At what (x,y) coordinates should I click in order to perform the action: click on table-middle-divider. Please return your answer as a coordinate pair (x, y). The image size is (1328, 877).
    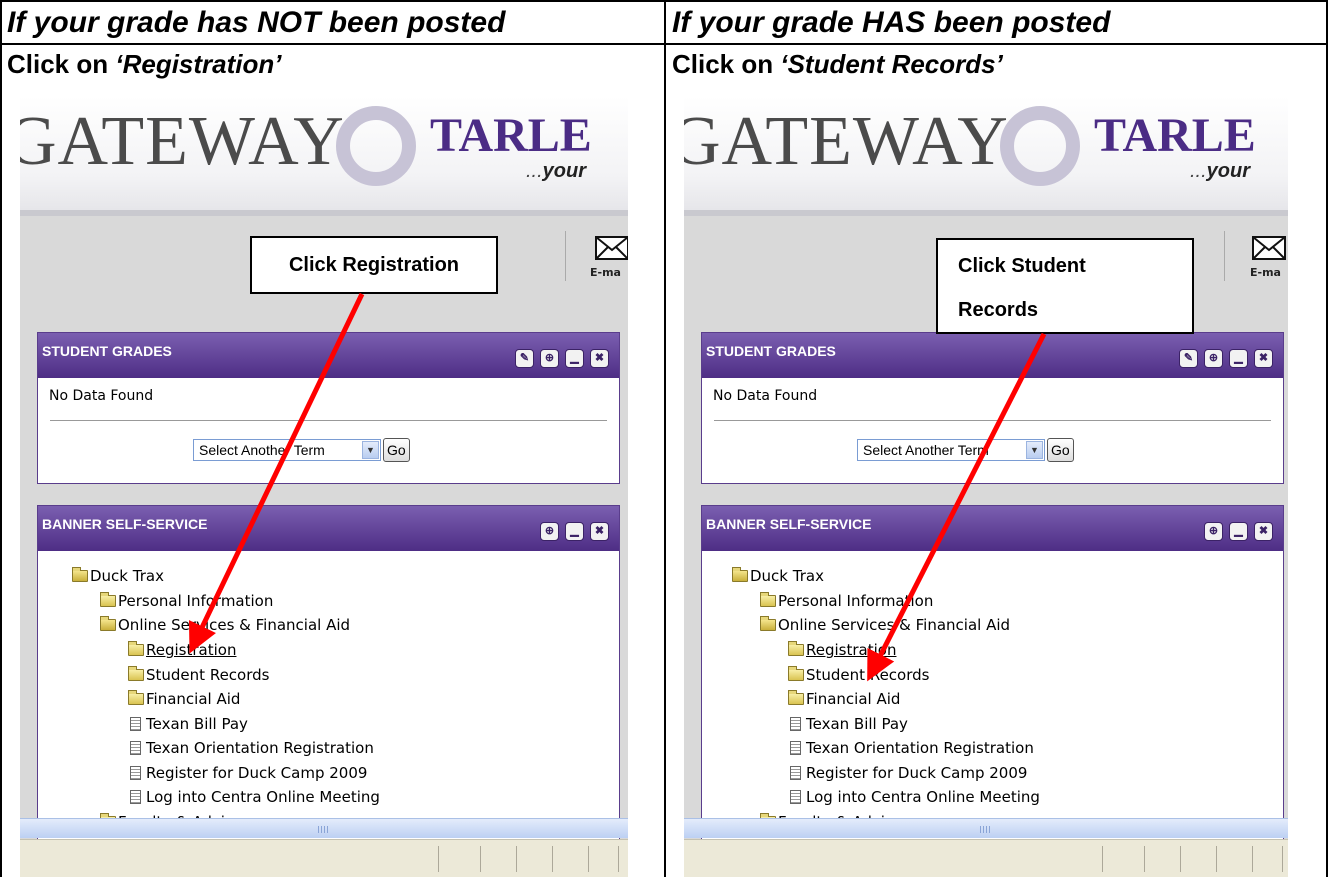
    Looking at the image, I should click on (665, 438).